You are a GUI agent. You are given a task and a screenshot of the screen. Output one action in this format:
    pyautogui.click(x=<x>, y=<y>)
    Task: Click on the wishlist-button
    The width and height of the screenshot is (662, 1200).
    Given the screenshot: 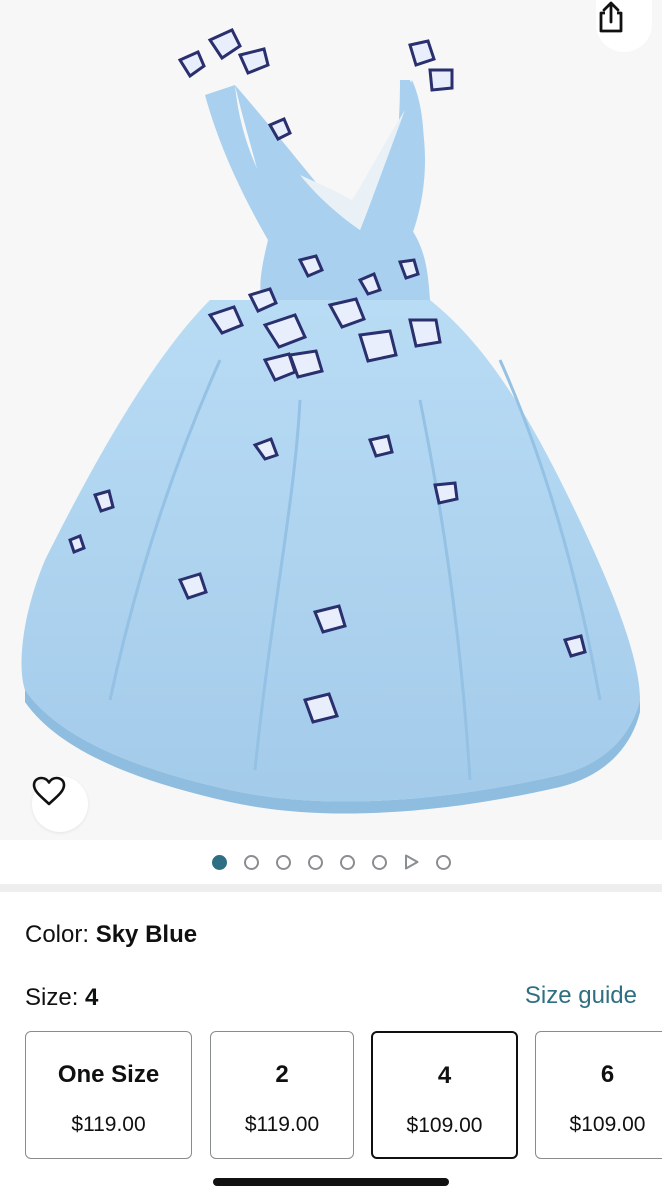 What is the action you would take?
    pyautogui.click(x=60, y=804)
    